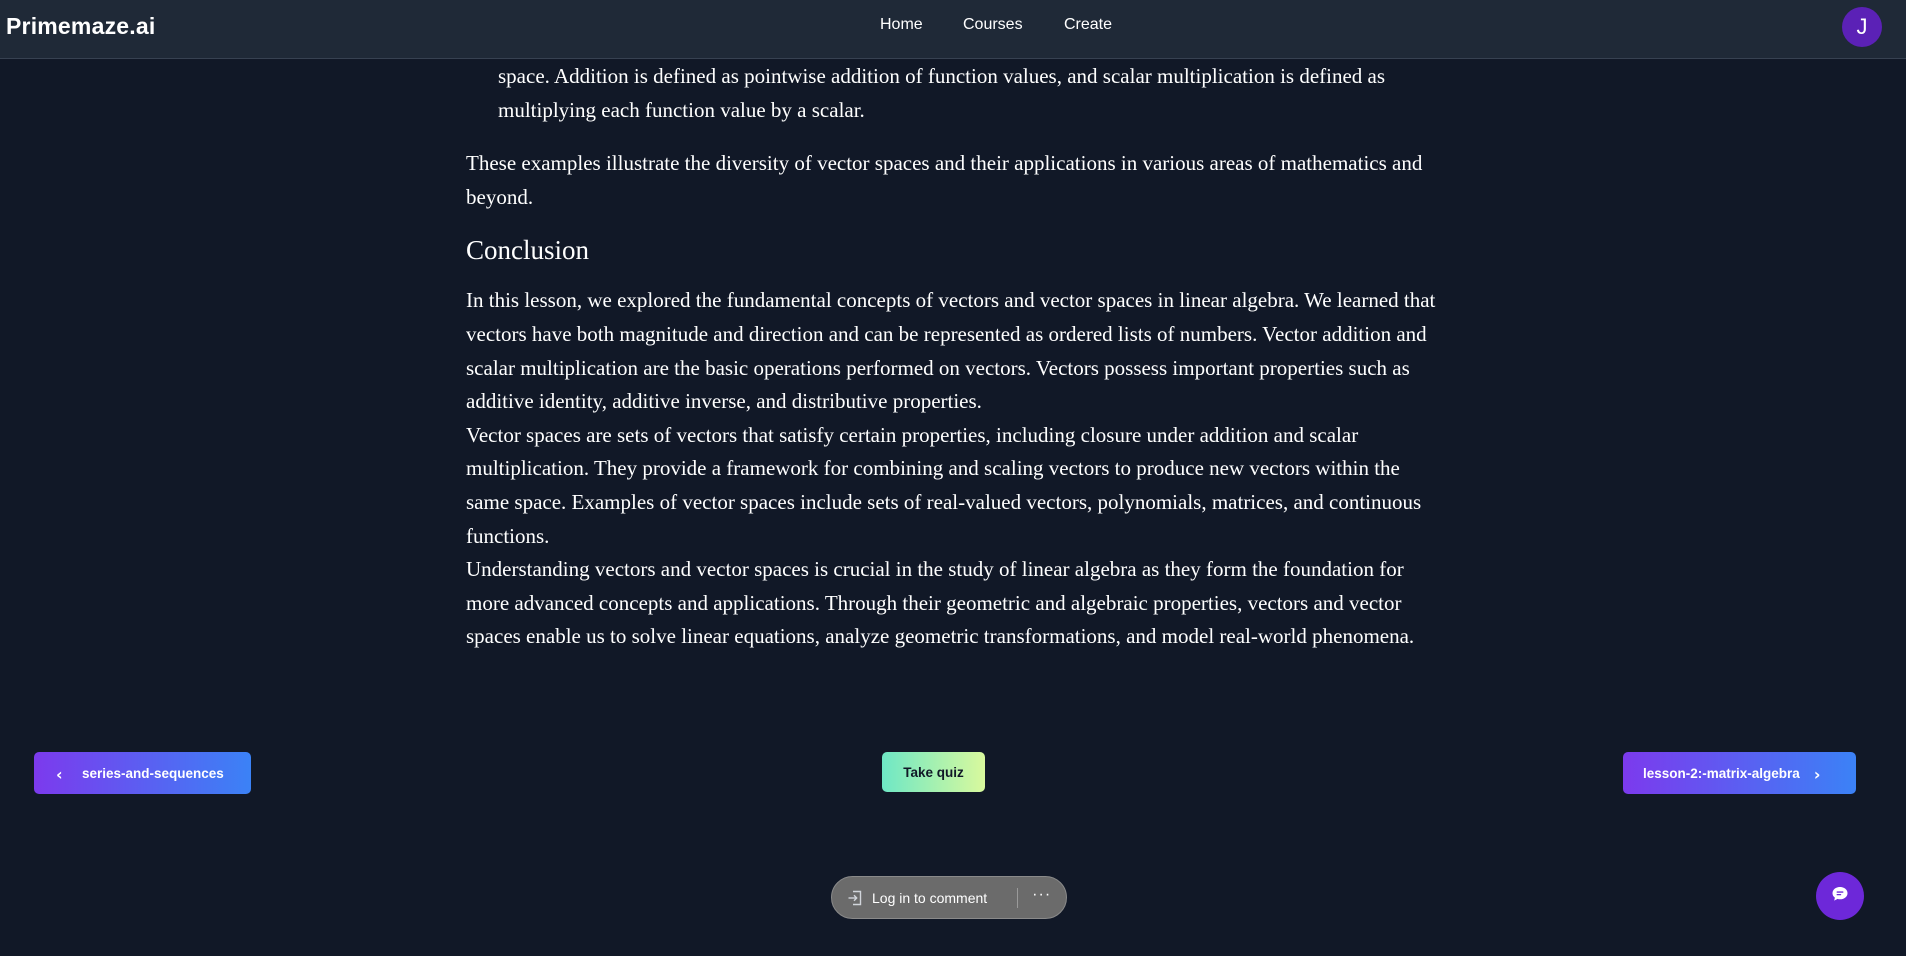 Image resolution: width=1906 pixels, height=956 pixels. I want to click on conclusion-heading: Conclusion, so click(528, 250).